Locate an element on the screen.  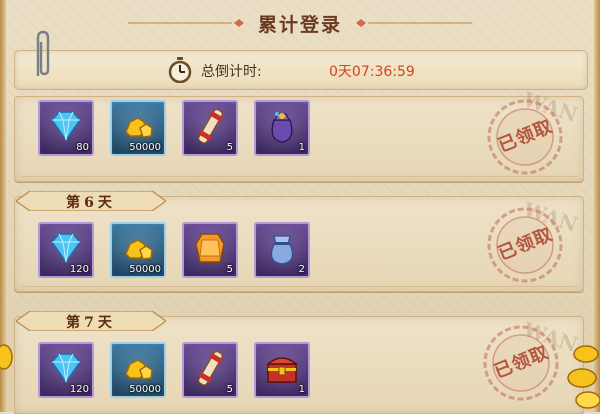
gold-coin-icon is located at coordinates (6, 357).